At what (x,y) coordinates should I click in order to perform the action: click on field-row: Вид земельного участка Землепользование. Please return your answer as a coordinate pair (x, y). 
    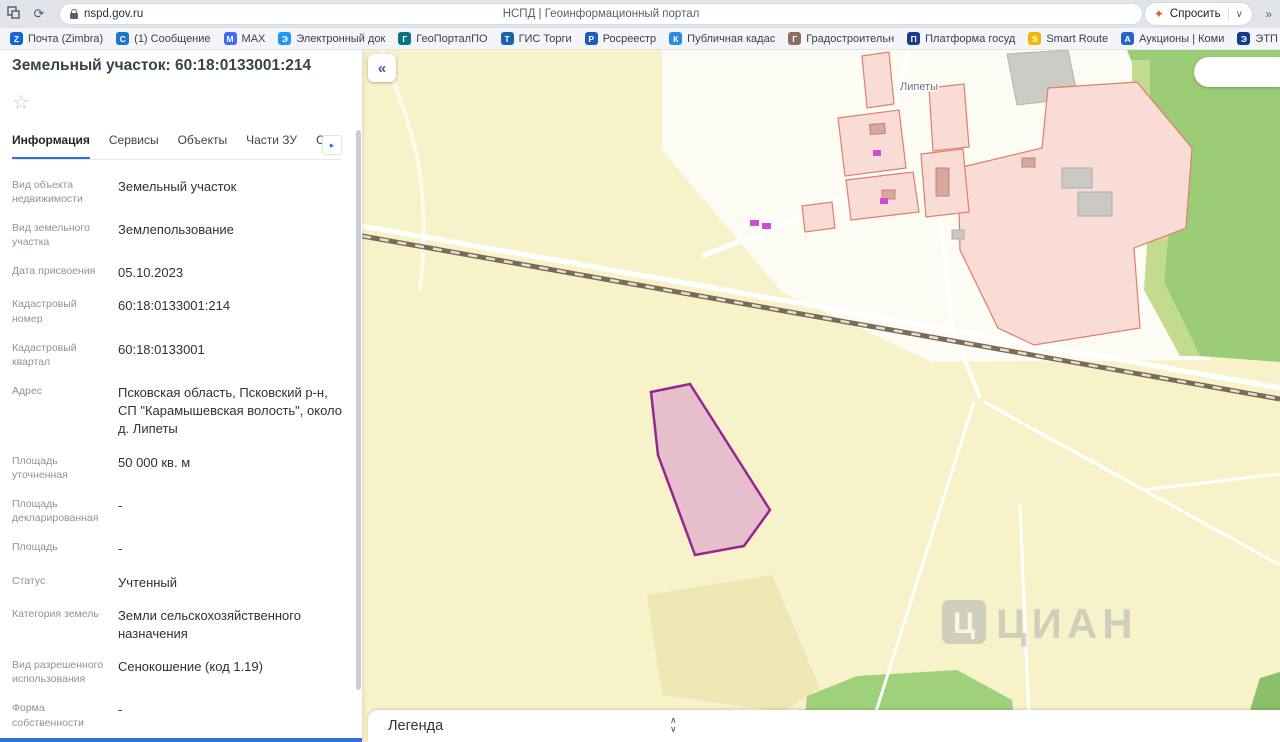
    Looking at the image, I should click on (177, 234).